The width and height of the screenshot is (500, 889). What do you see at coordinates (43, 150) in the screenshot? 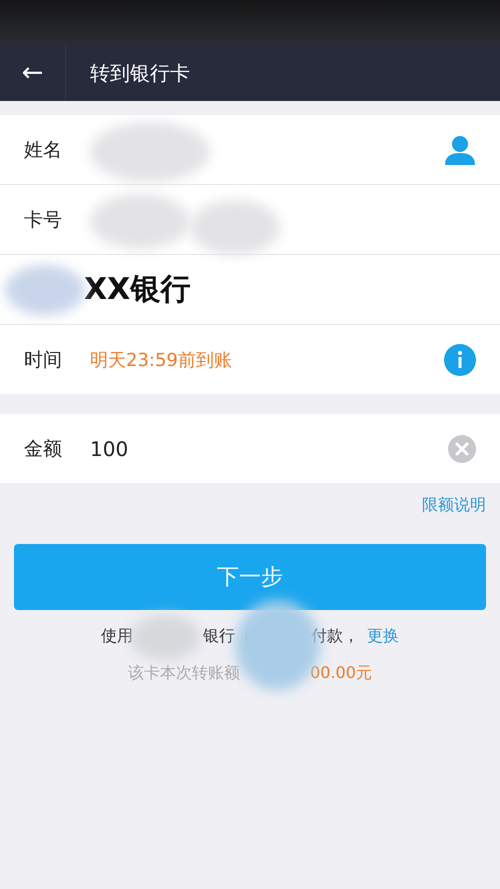
I see `field-label: 姓名` at bounding box center [43, 150].